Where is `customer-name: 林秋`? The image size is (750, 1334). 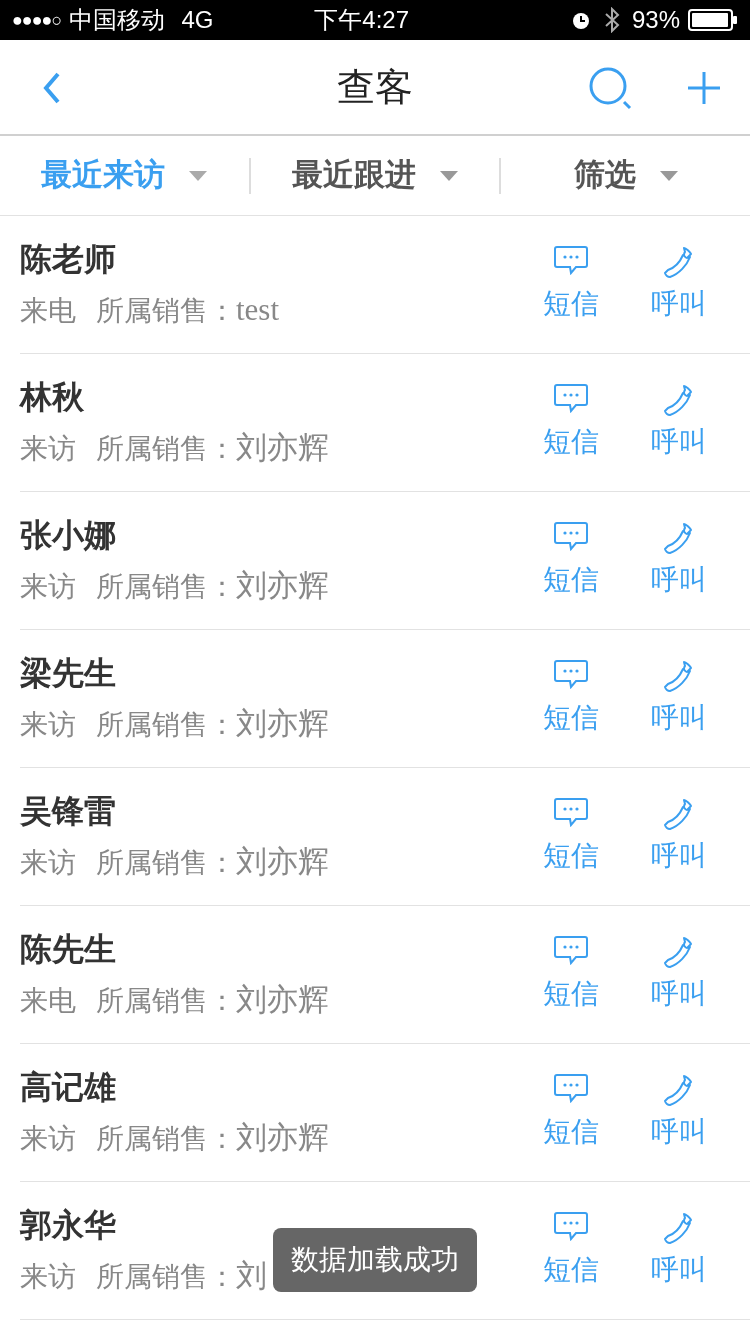 customer-name: 林秋 is located at coordinates (52, 398).